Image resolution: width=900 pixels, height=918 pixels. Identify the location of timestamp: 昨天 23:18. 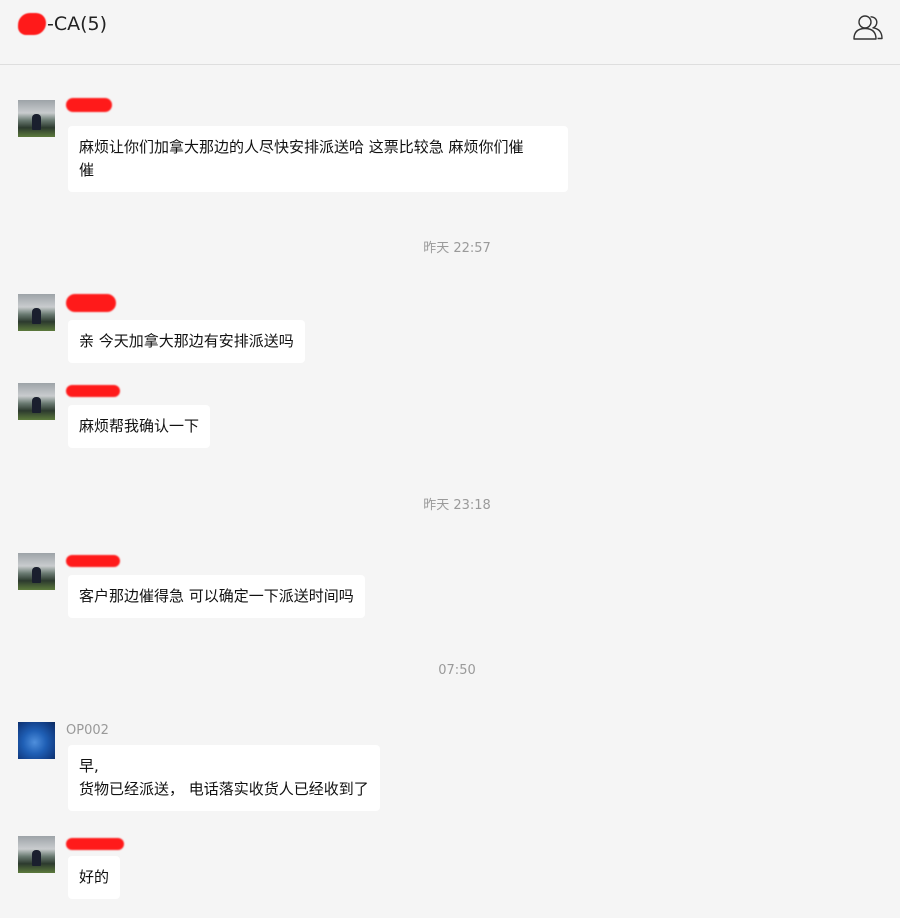
(457, 505).